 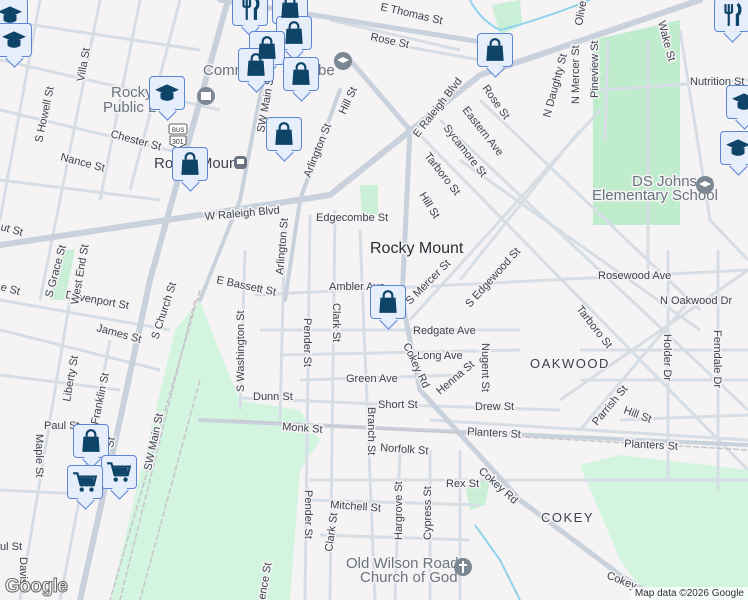 What do you see at coordinates (717, 359) in the screenshot?
I see `street-label: Ferndale Dr` at bounding box center [717, 359].